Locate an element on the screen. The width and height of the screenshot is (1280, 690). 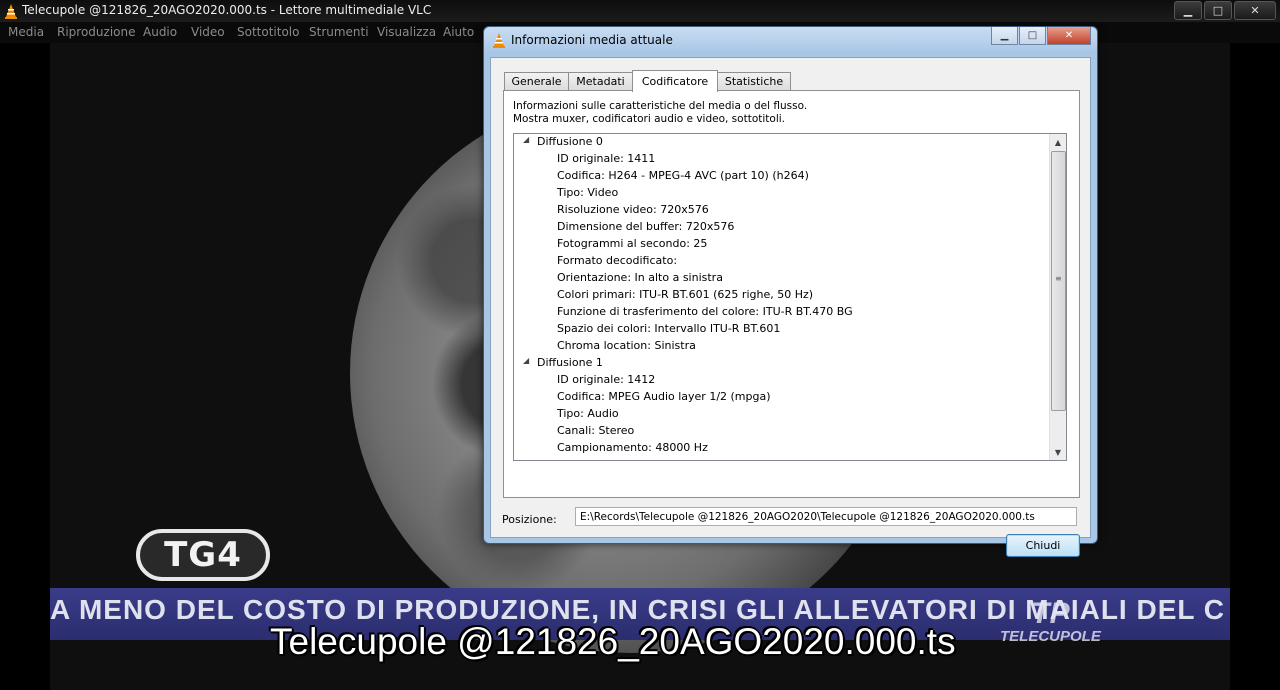
menu-aiuto: Aiuto is located at coordinates (458, 32).